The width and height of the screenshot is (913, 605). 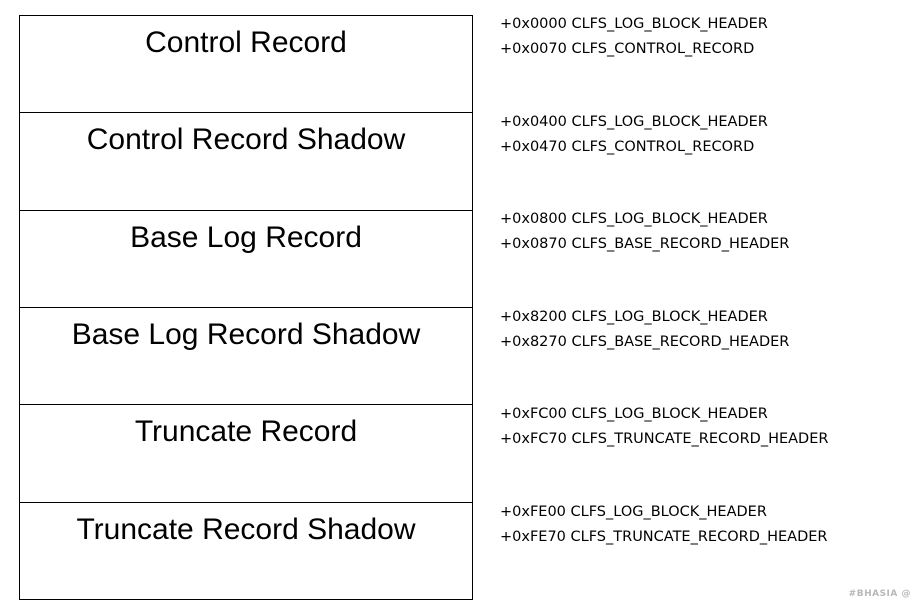 I want to click on offset-line: +0xFE70 CLFS_TRUNCATE_RECORD_HEADER, so click(x=664, y=536).